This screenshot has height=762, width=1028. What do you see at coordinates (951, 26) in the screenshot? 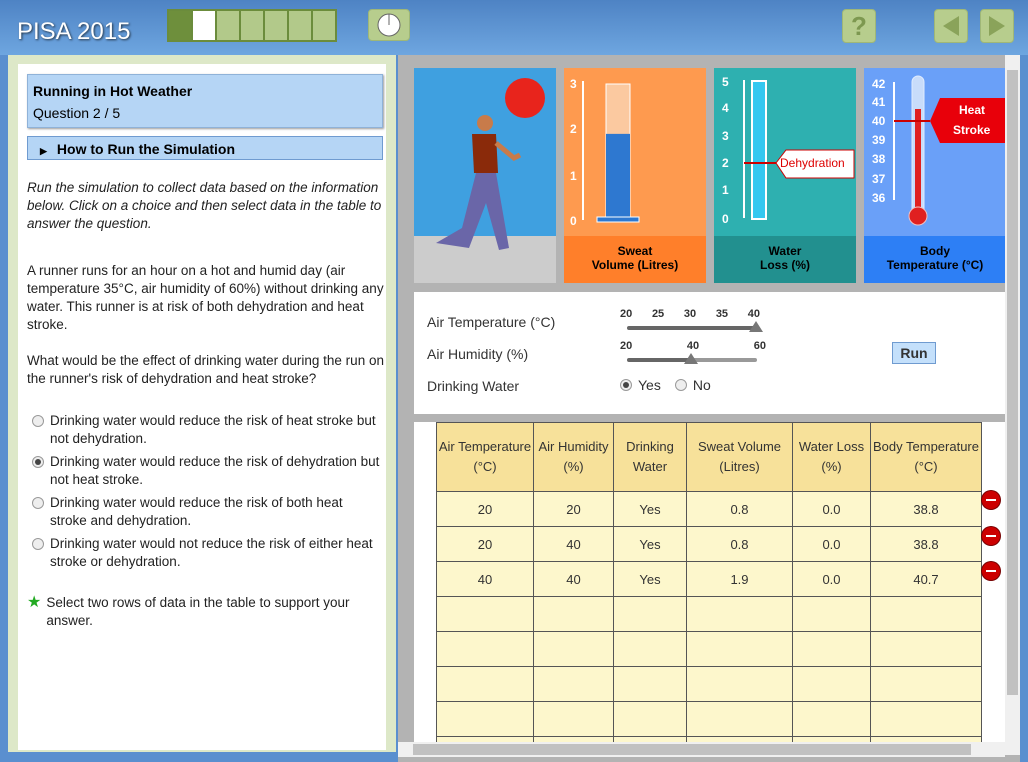
I see `back-button` at bounding box center [951, 26].